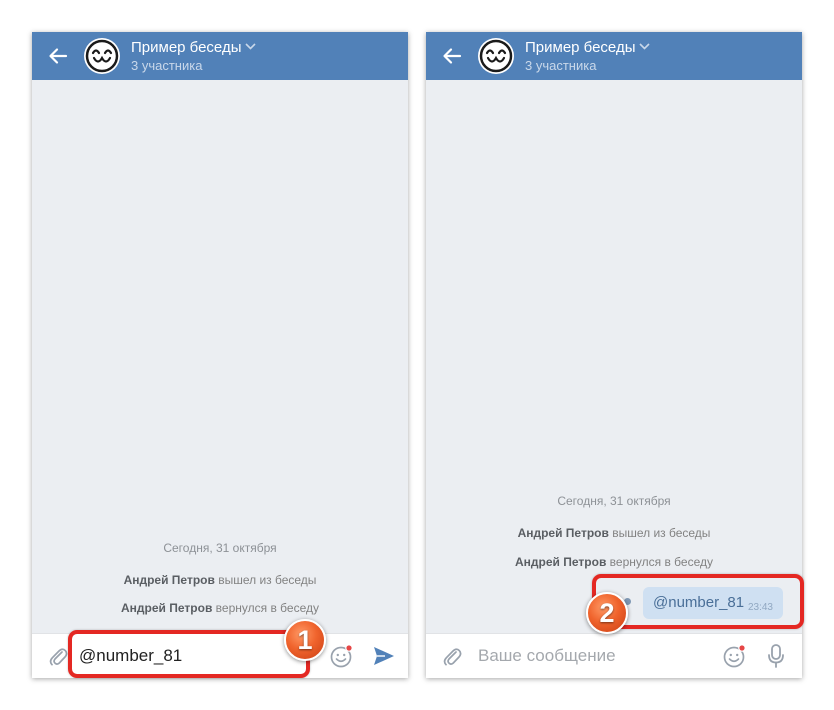 The height and width of the screenshot is (710, 834). I want to click on send-button, so click(384, 656).